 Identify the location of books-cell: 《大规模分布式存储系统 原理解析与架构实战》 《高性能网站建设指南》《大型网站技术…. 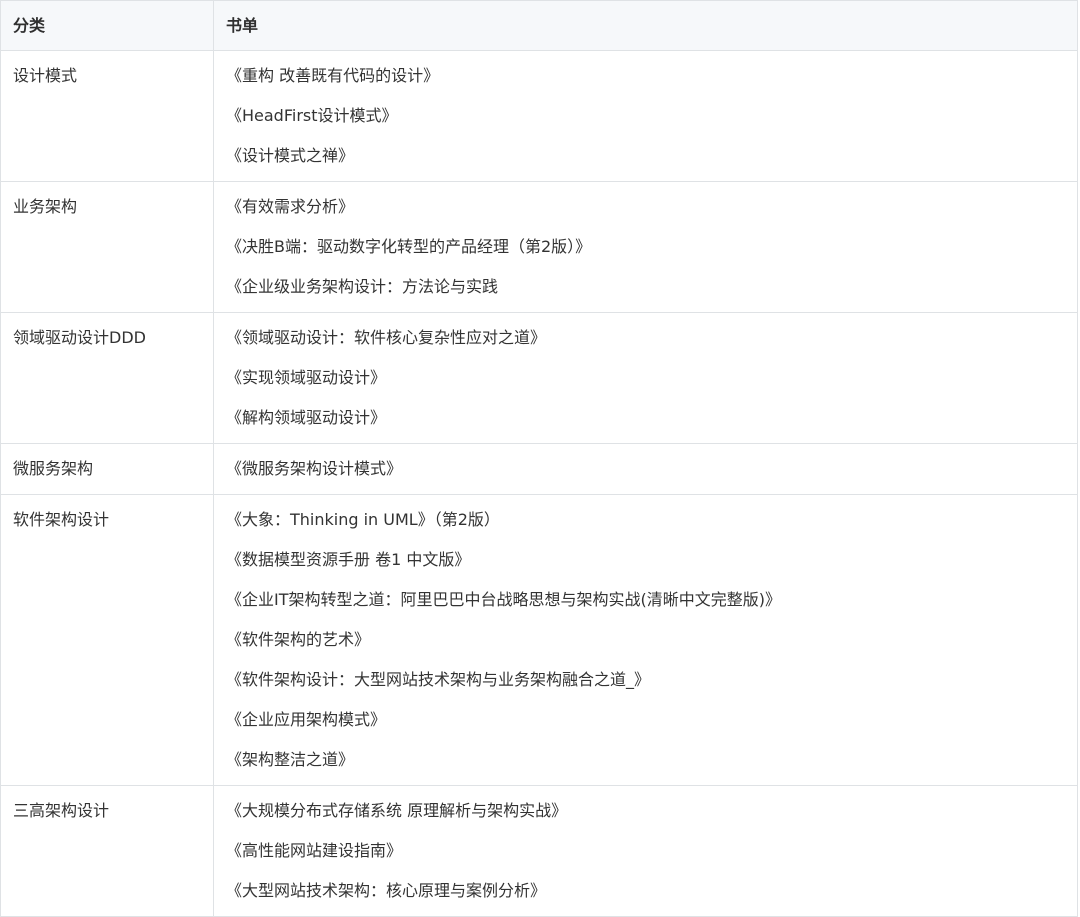
(645, 851).